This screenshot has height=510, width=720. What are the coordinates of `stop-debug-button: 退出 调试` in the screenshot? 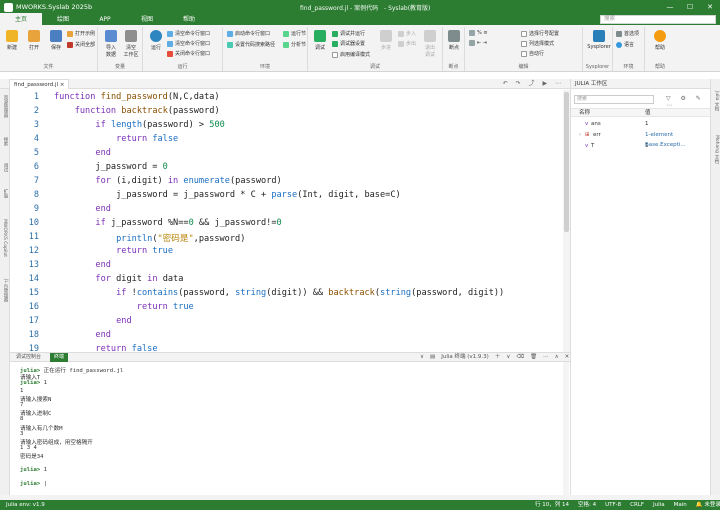 It's located at (430, 44).